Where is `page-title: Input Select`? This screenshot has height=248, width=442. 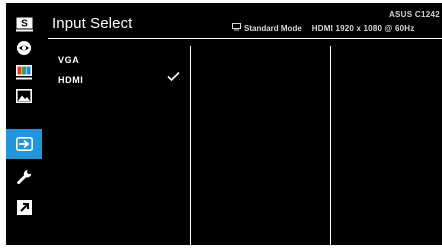
page-title: Input Select is located at coordinates (92, 23).